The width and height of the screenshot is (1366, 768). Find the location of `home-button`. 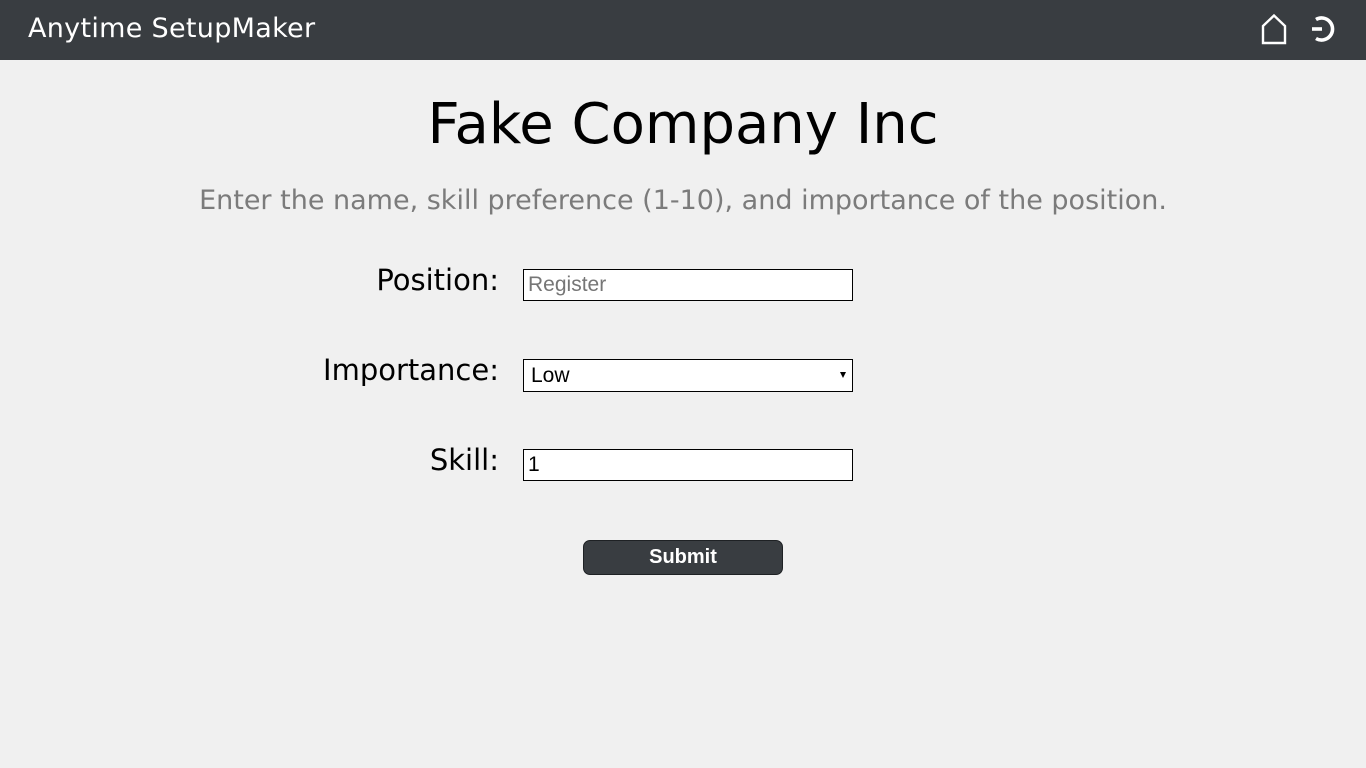

home-button is located at coordinates (1274, 29).